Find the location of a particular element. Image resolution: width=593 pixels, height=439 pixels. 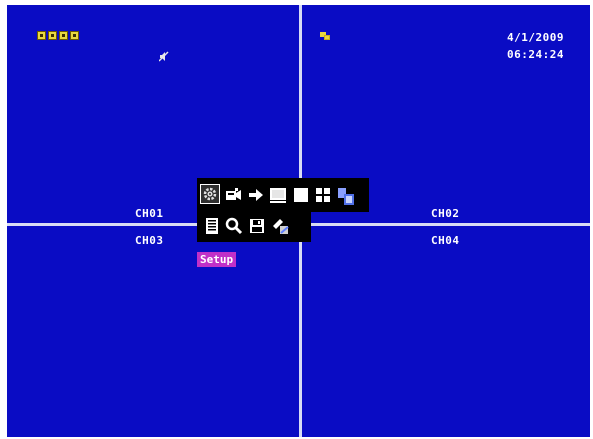

channel-label-ch03: CH03 is located at coordinates (149, 240).